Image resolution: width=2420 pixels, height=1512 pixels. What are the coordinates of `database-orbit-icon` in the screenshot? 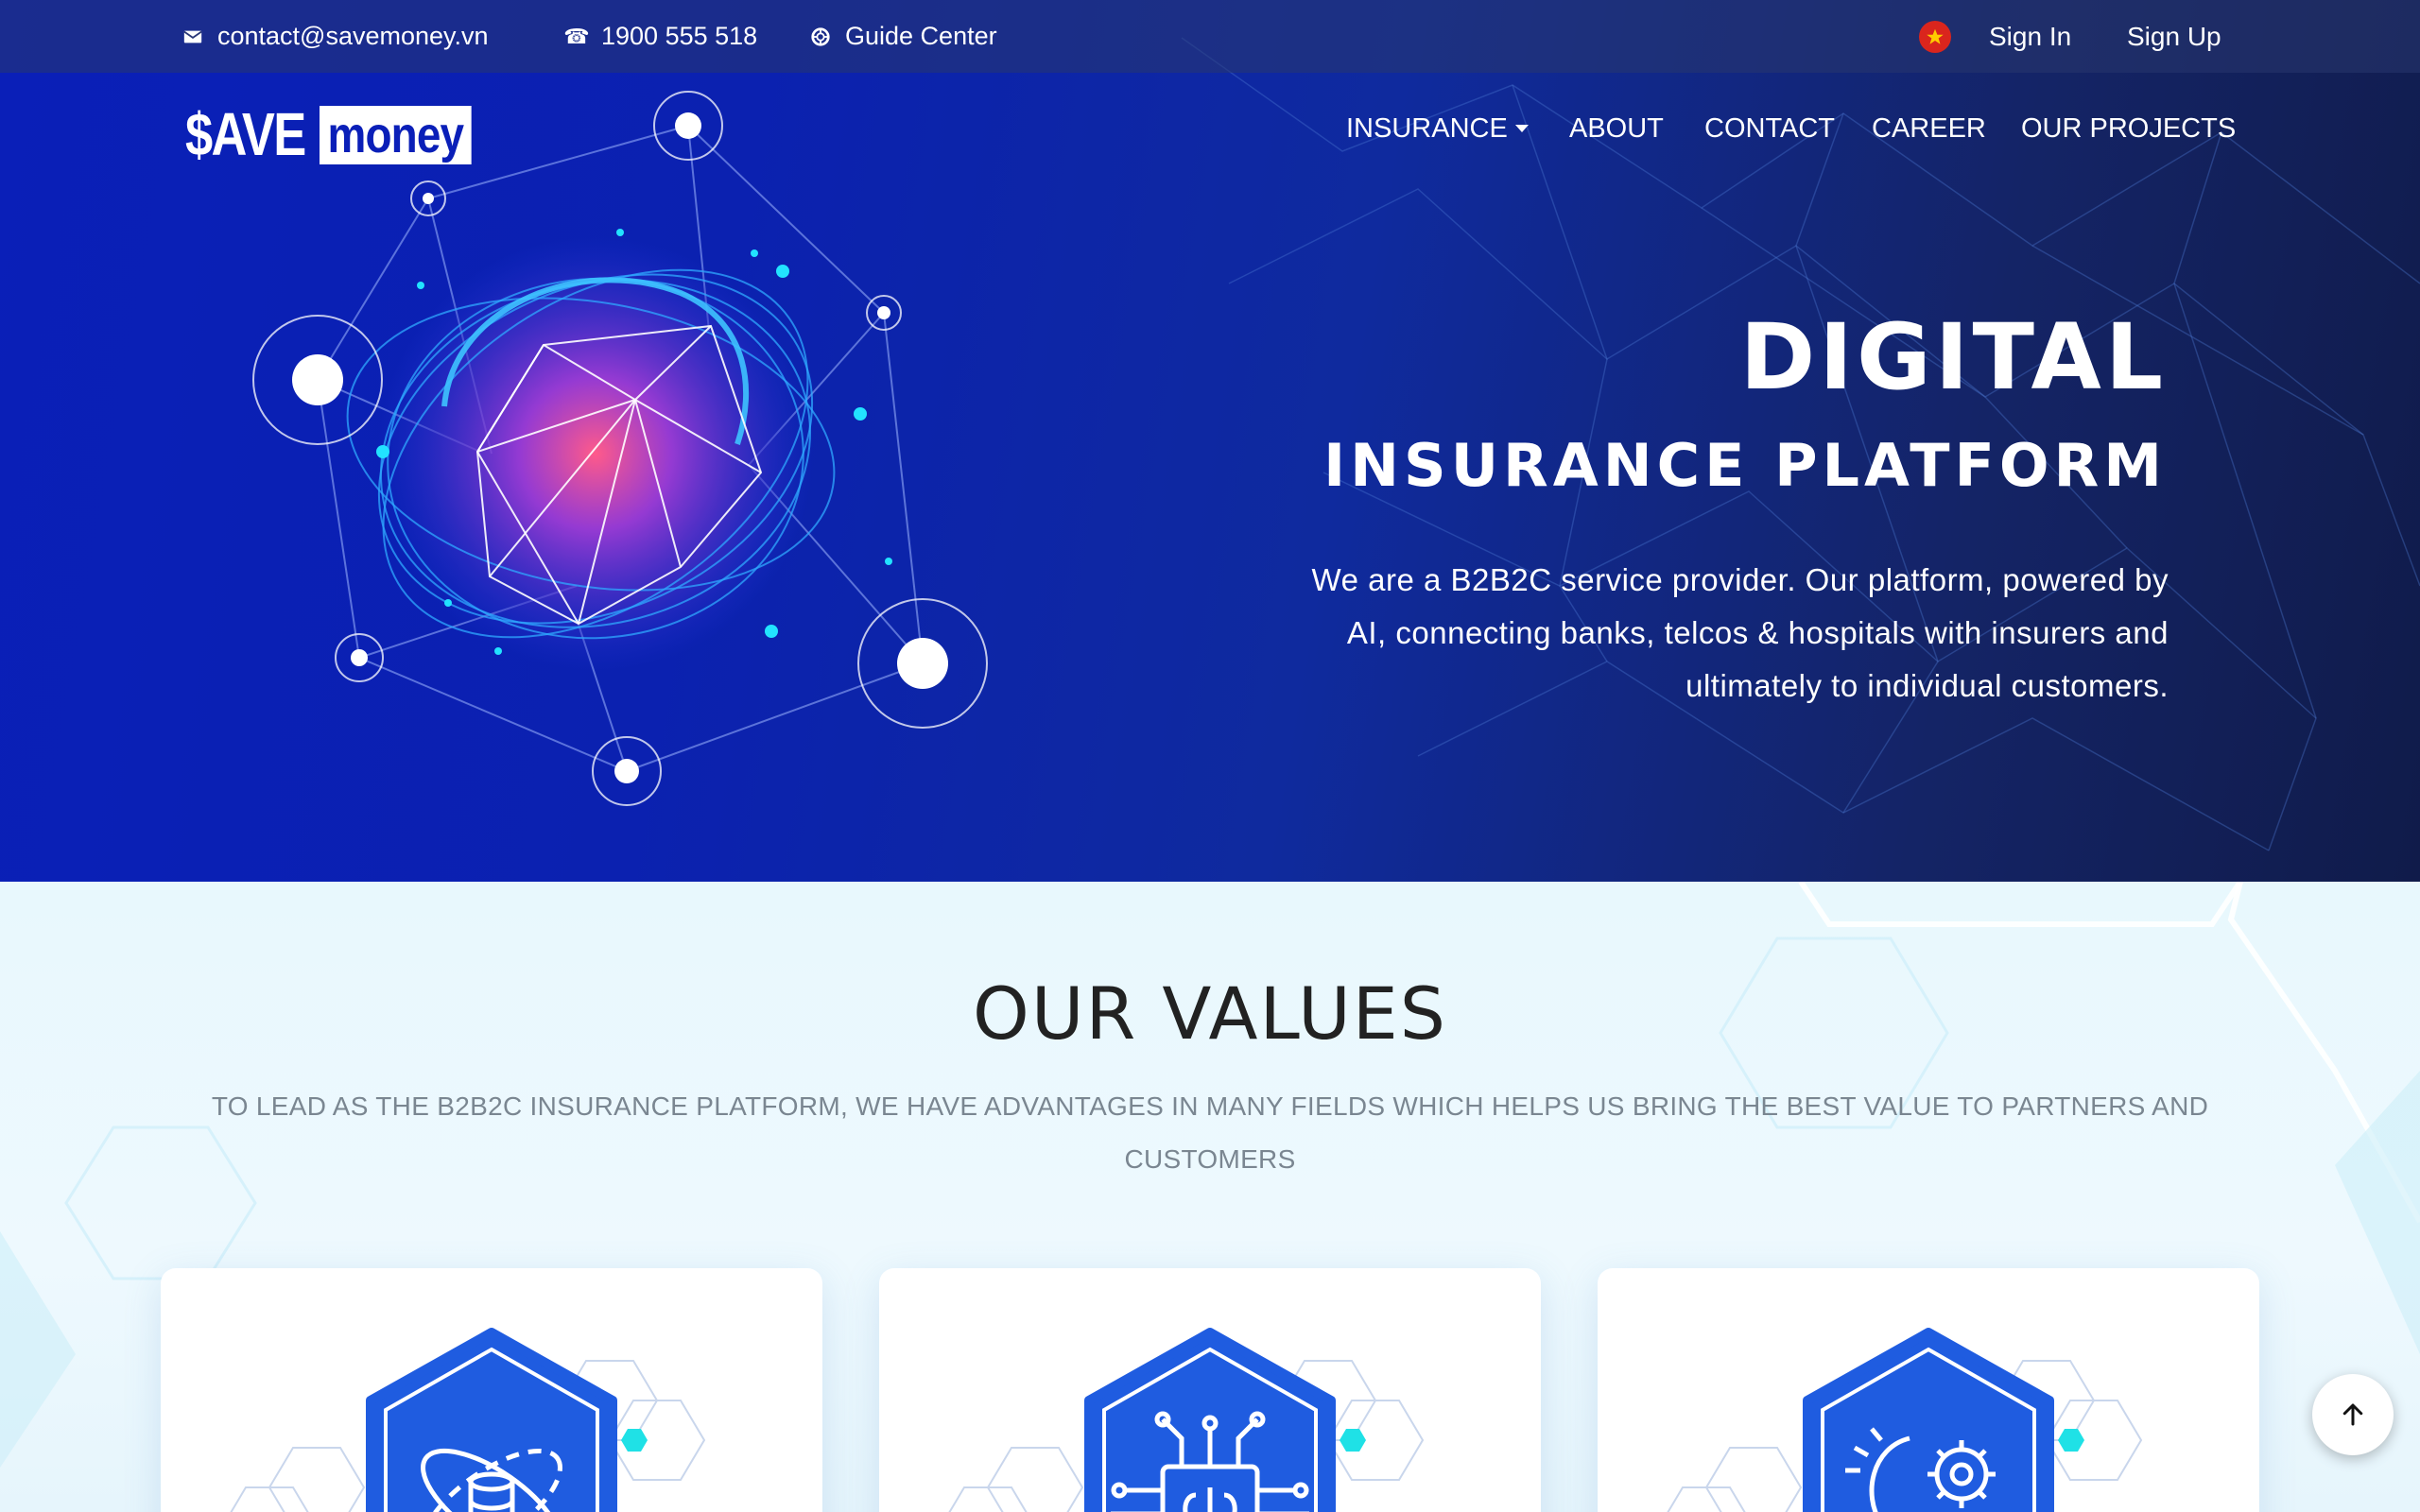 It's located at (468, 1420).